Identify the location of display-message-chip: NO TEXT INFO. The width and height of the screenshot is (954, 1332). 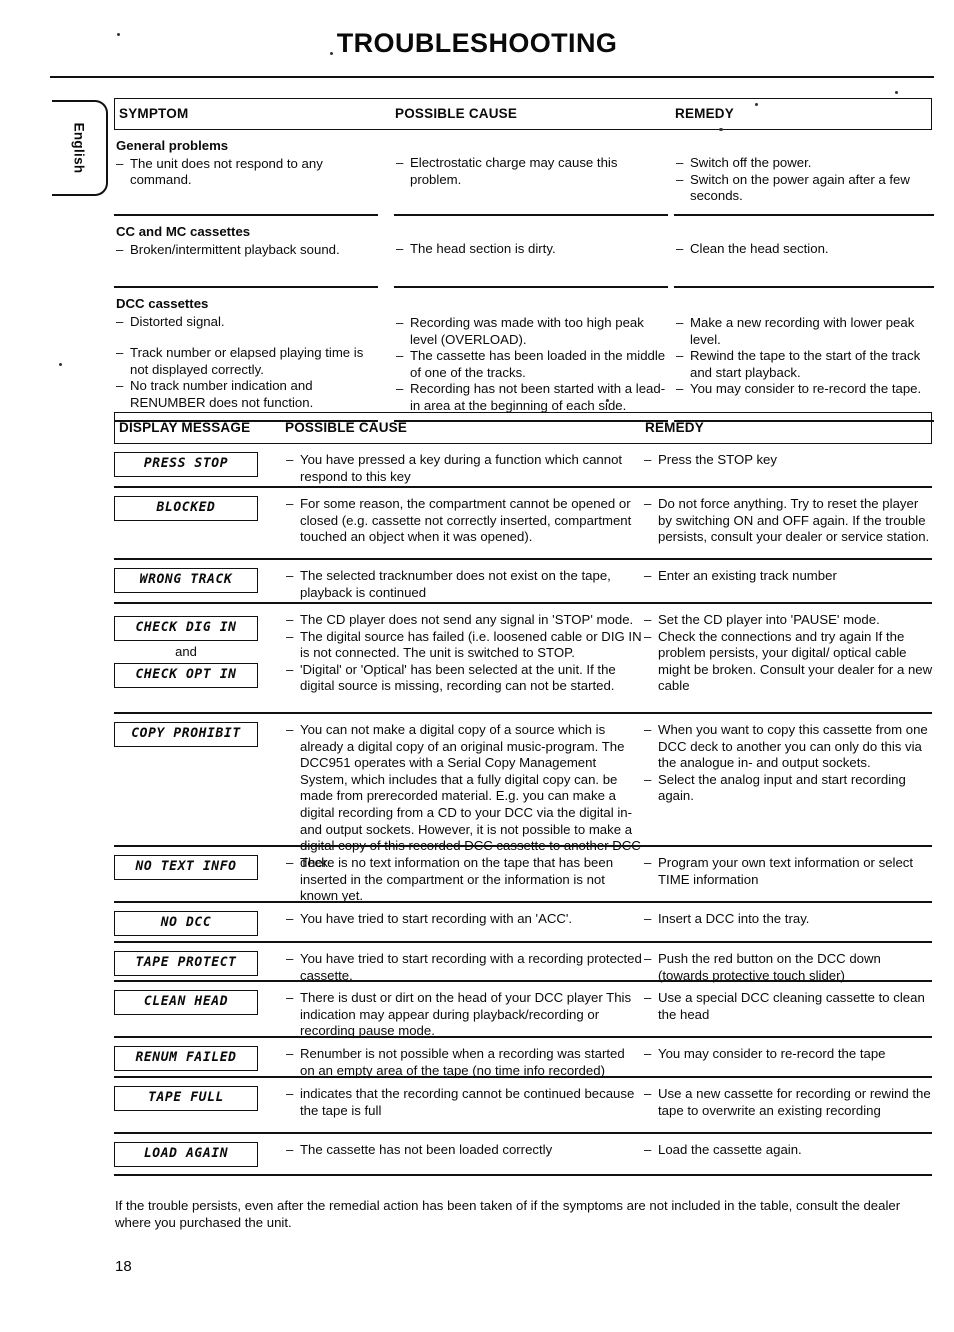
(186, 867).